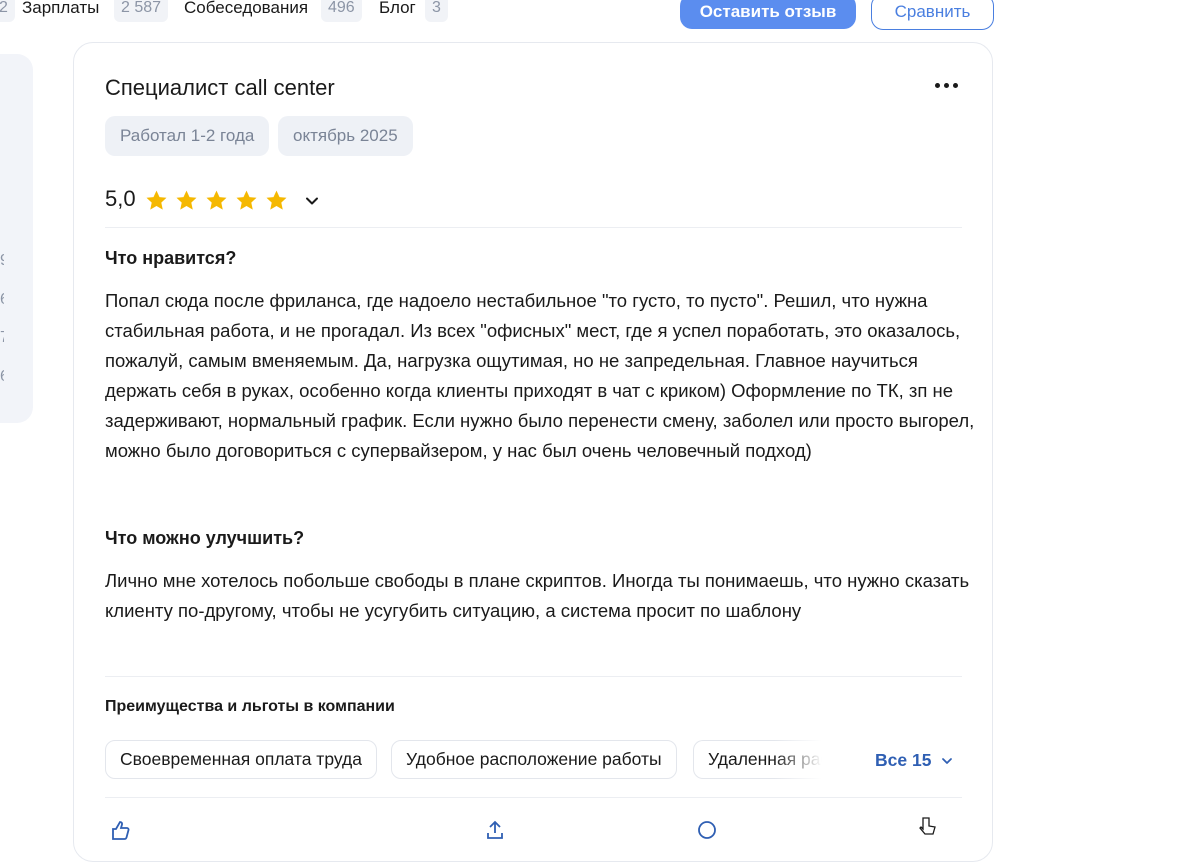  I want to click on tag-experience: Работал 1-2 года, so click(187, 136).